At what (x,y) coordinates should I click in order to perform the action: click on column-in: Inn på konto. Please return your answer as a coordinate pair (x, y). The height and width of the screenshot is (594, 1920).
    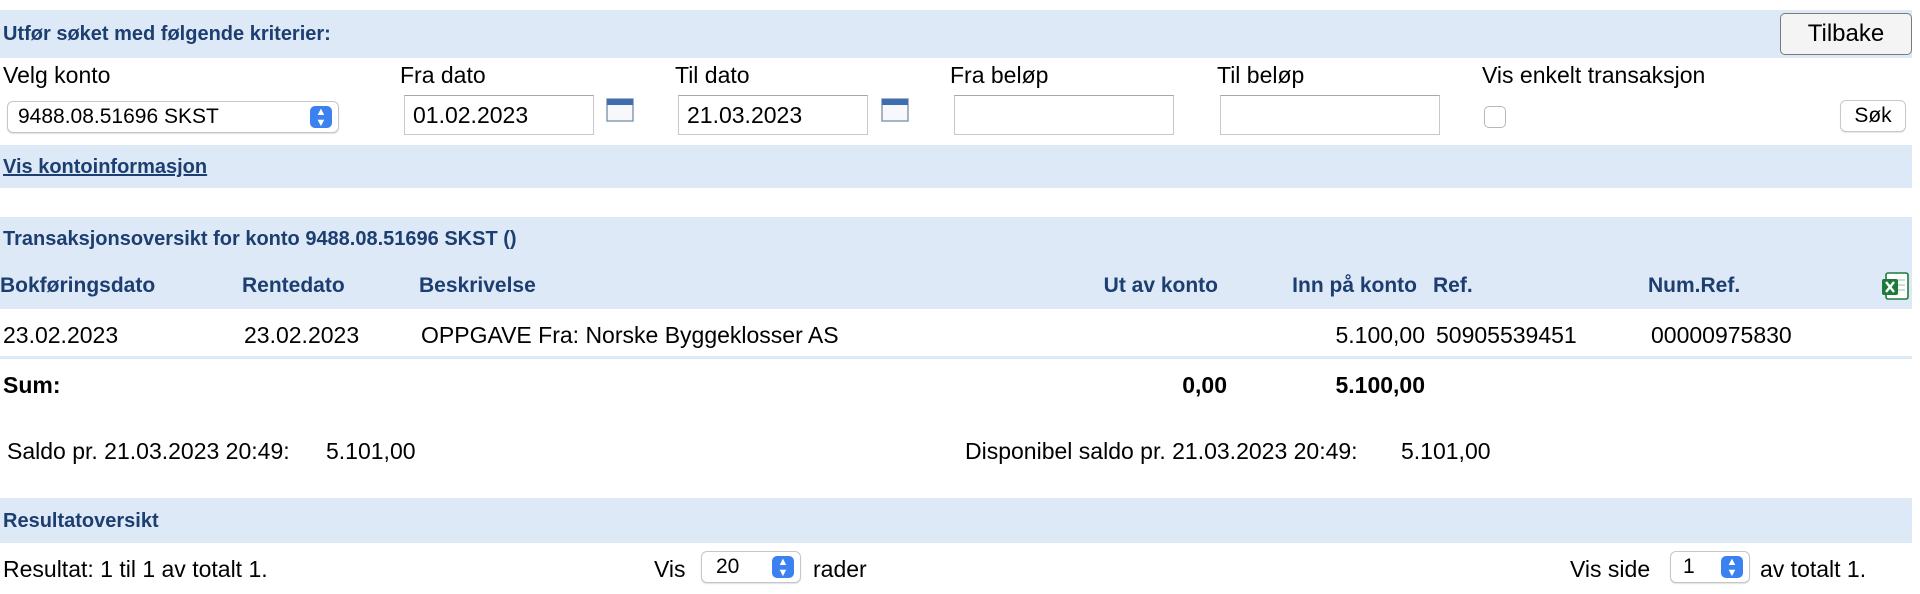
    Looking at the image, I should click on (1354, 285).